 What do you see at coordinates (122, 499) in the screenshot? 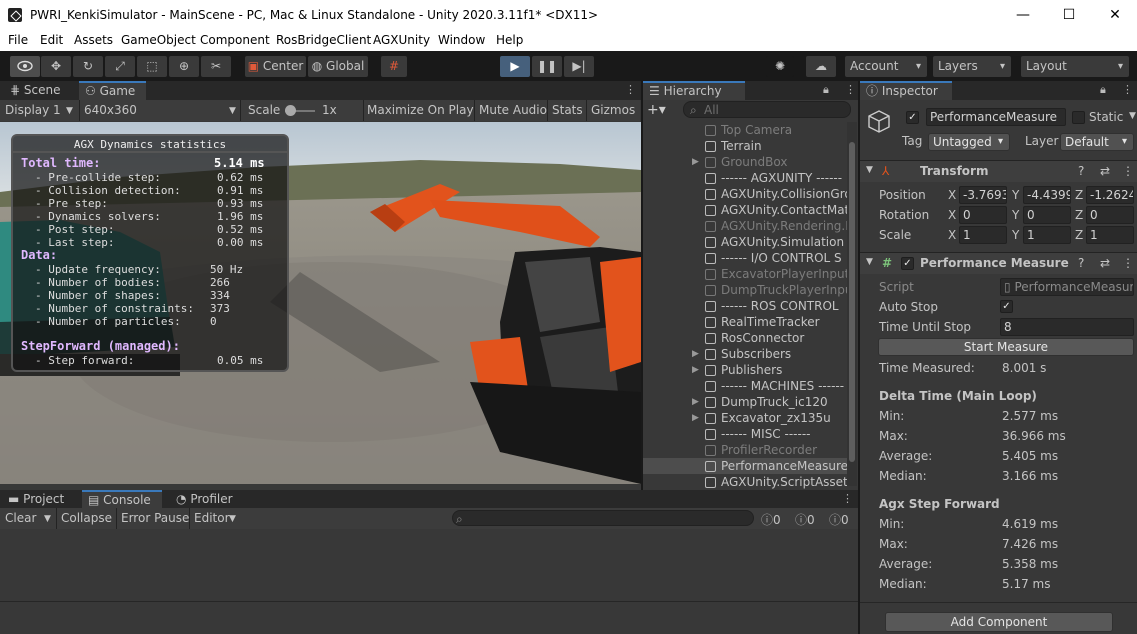
I see `tab-console: ▤ Console` at bounding box center [122, 499].